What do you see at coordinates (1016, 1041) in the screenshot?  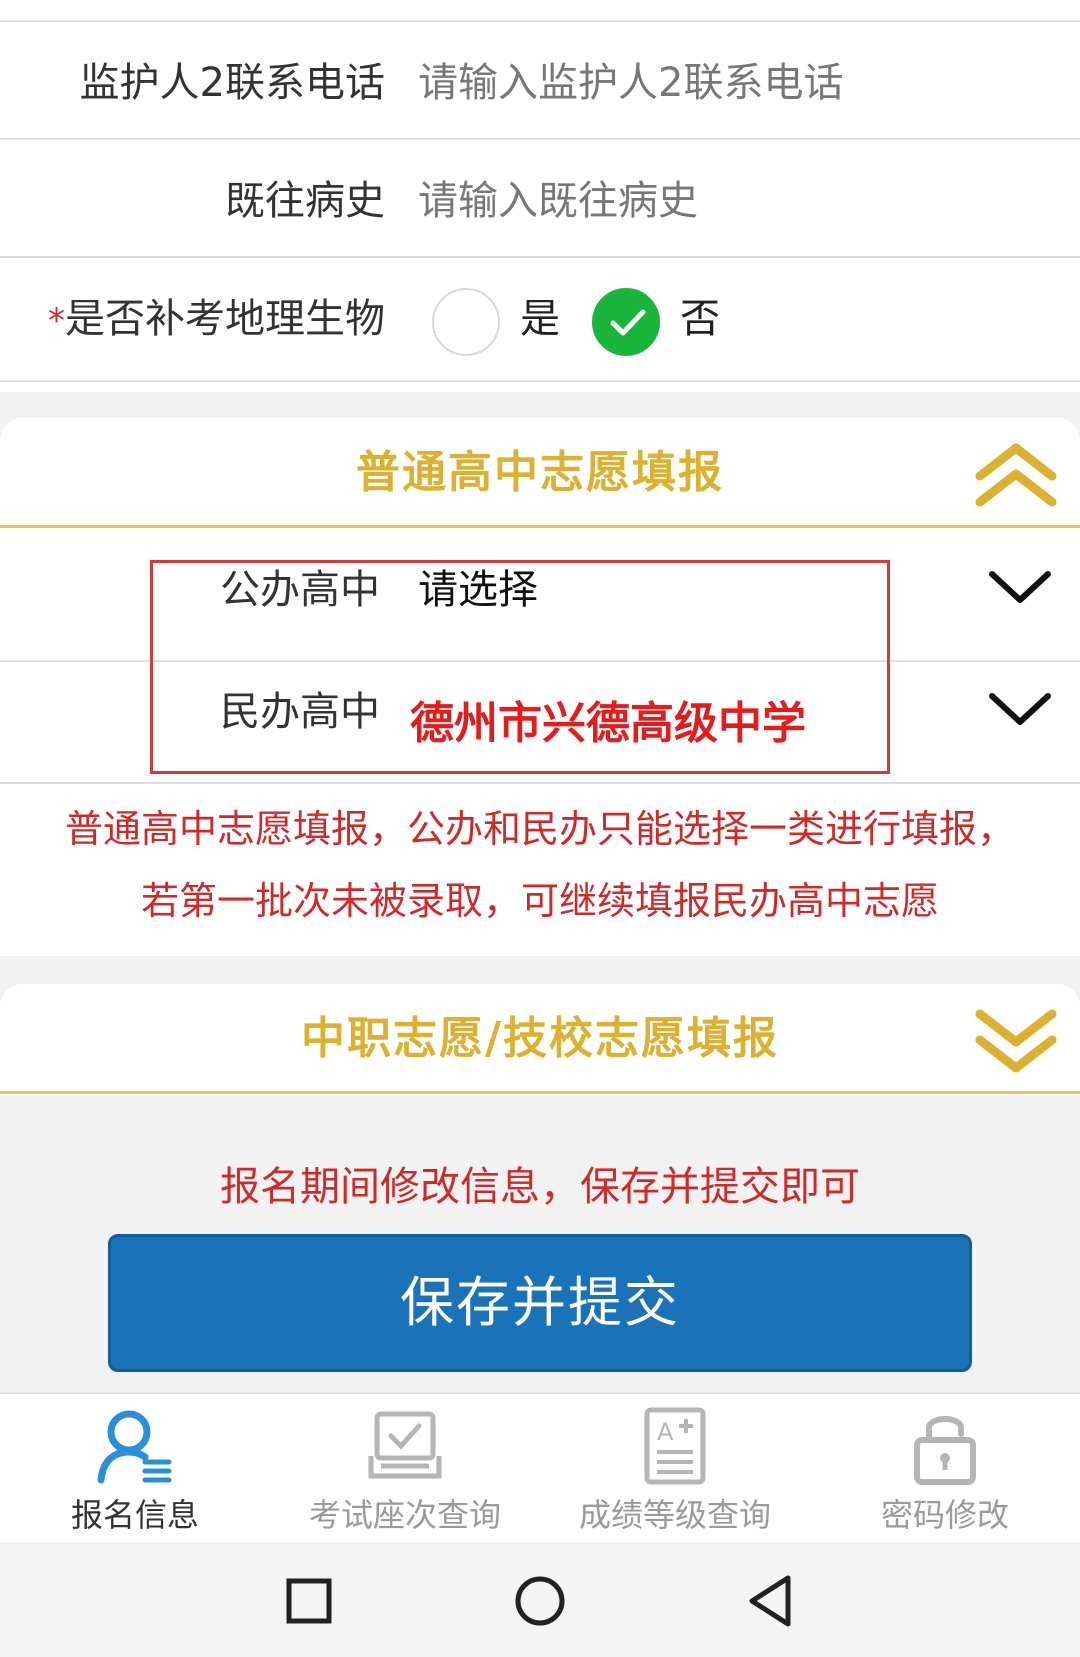 I see `double-chevron-down-icon` at bounding box center [1016, 1041].